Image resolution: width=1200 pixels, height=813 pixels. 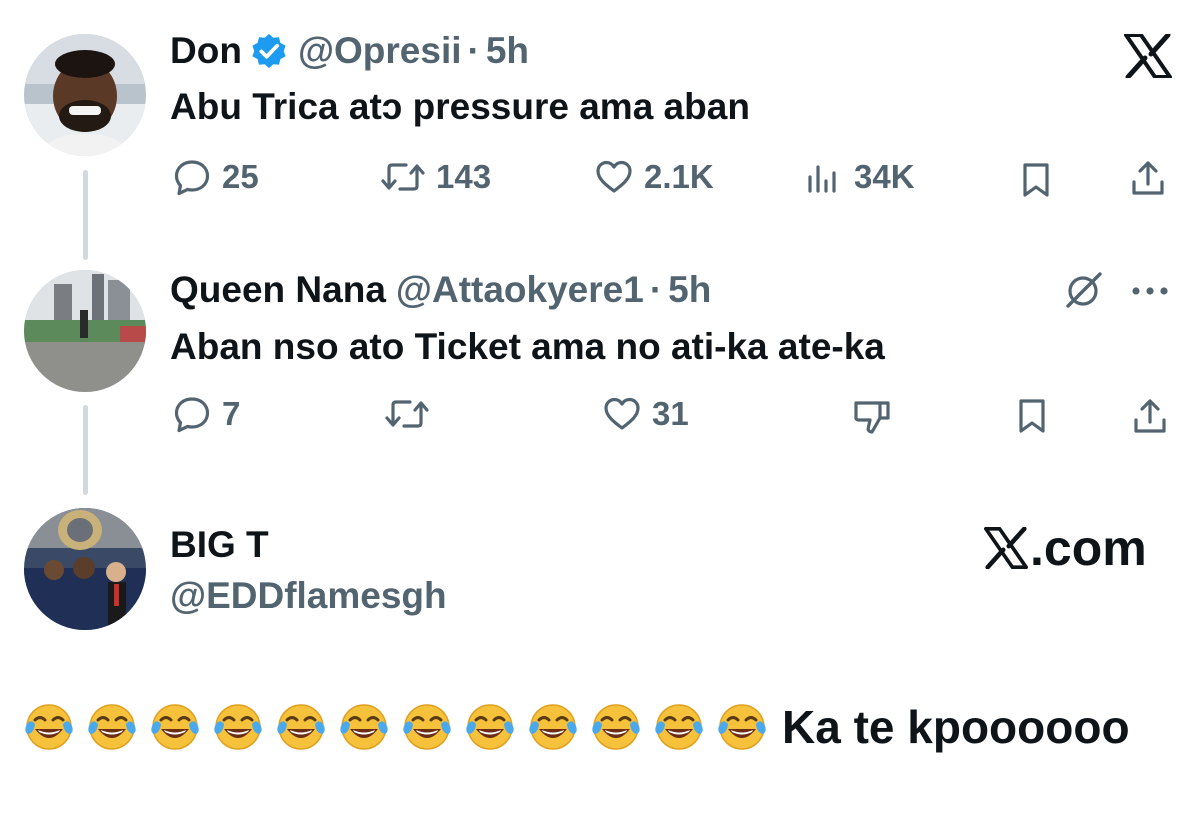 What do you see at coordinates (670, 413) in the screenshot?
I see `tweet2-like-count: 31` at bounding box center [670, 413].